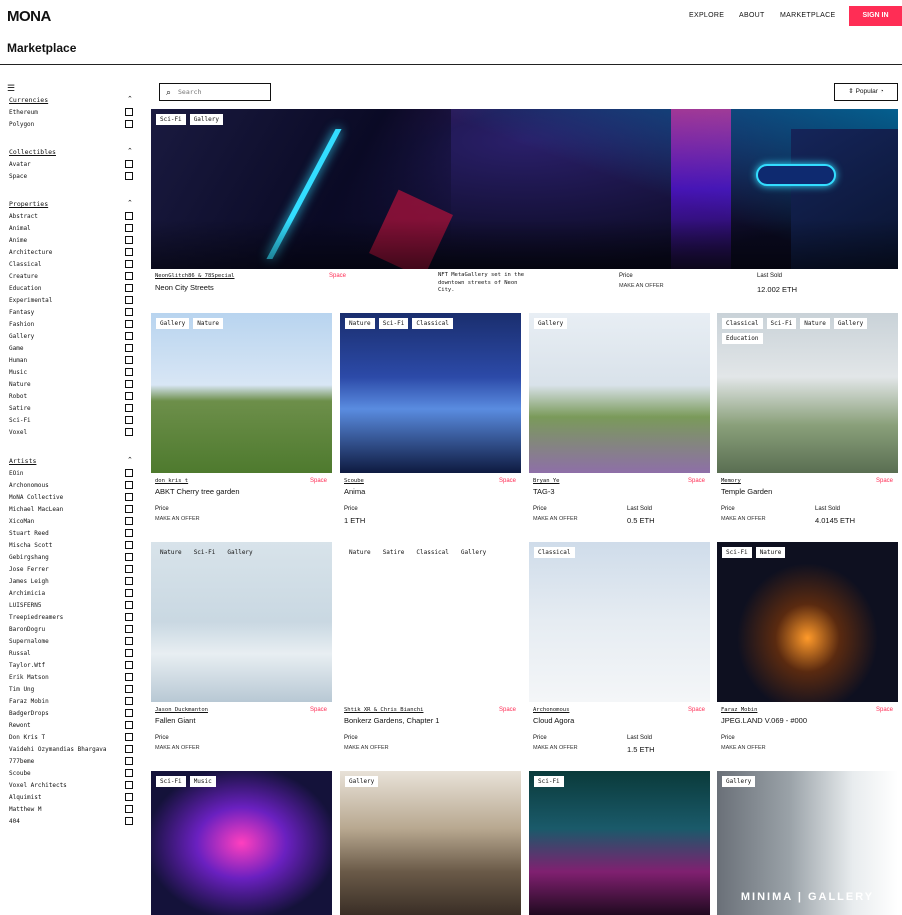  Describe the element at coordinates (430, 393) in the screenshot. I see `card-thumbnail: Nature Sci-Fi Classical` at that location.